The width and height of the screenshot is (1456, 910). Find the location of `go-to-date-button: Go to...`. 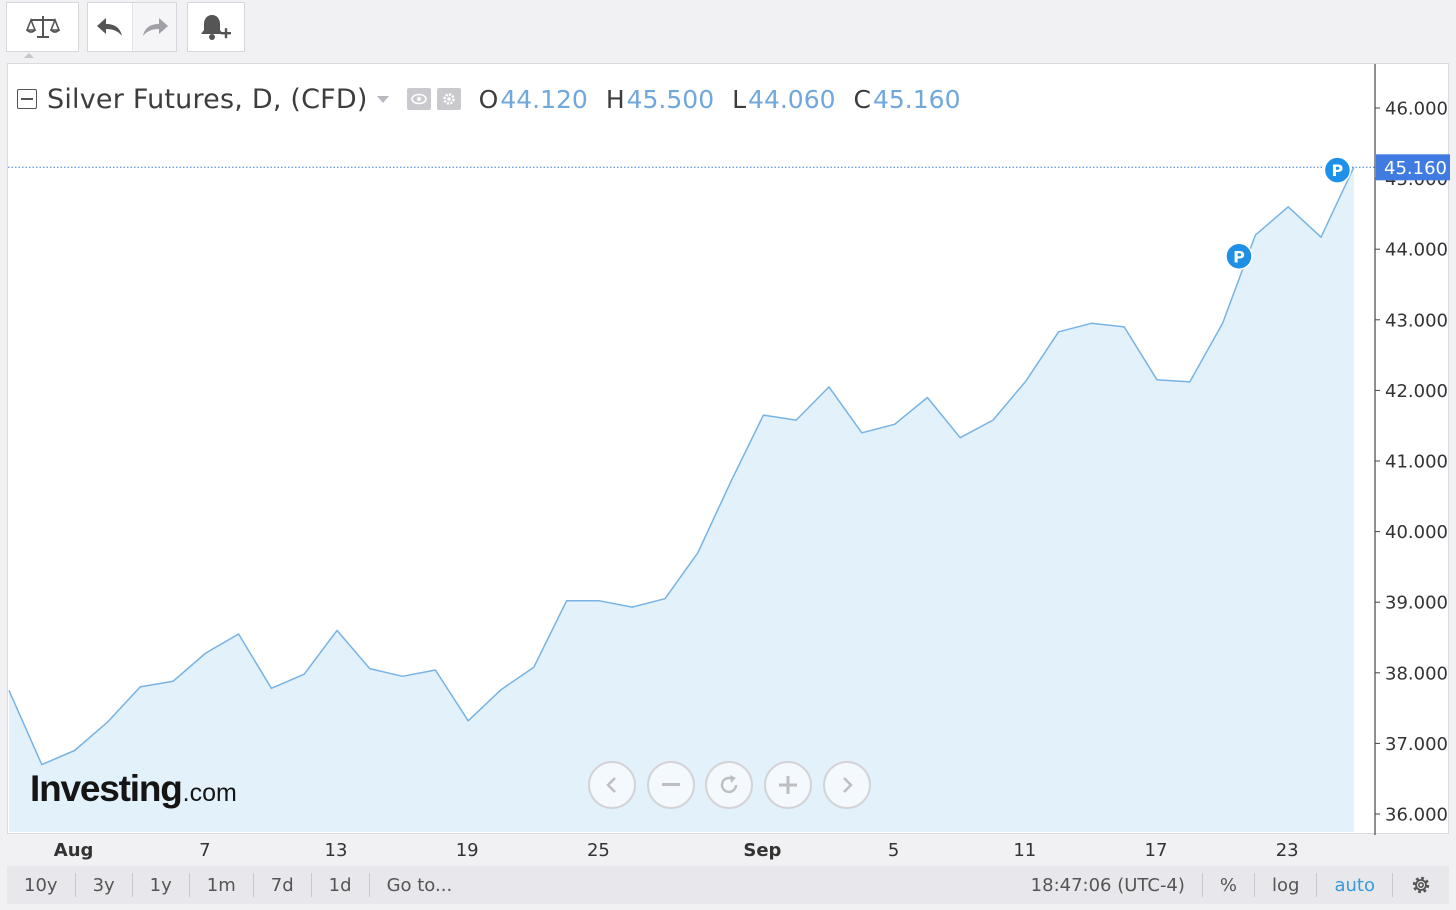

go-to-date-button: Go to... is located at coordinates (420, 885).